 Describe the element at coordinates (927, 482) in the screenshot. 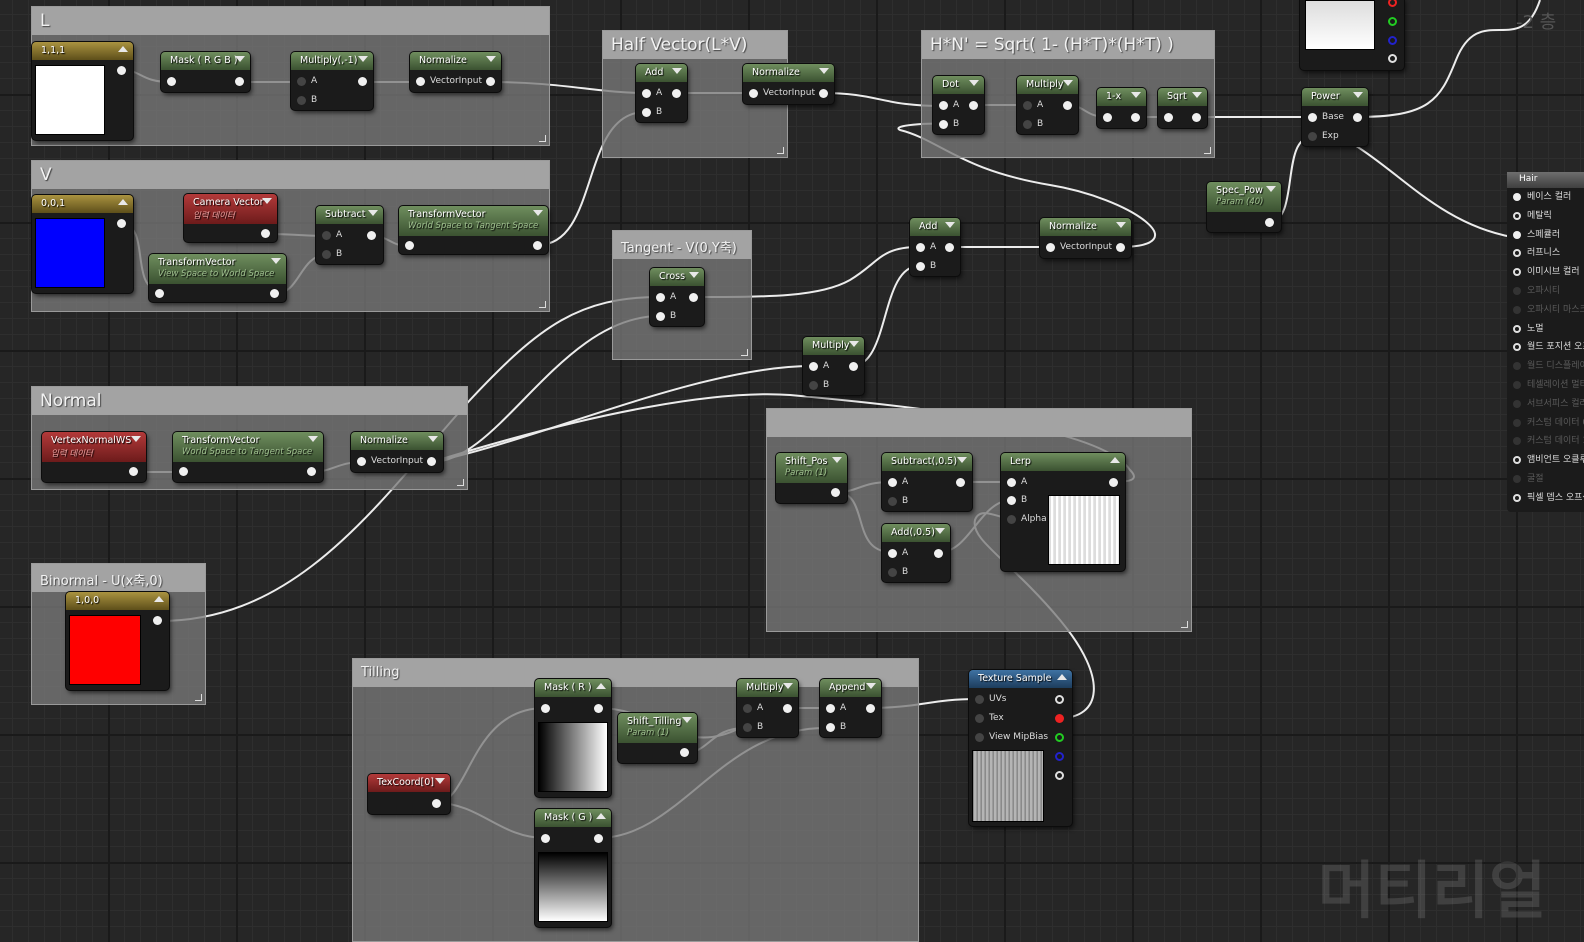

I see `subtract-05-node: Subtract(,0.5) A B` at that location.